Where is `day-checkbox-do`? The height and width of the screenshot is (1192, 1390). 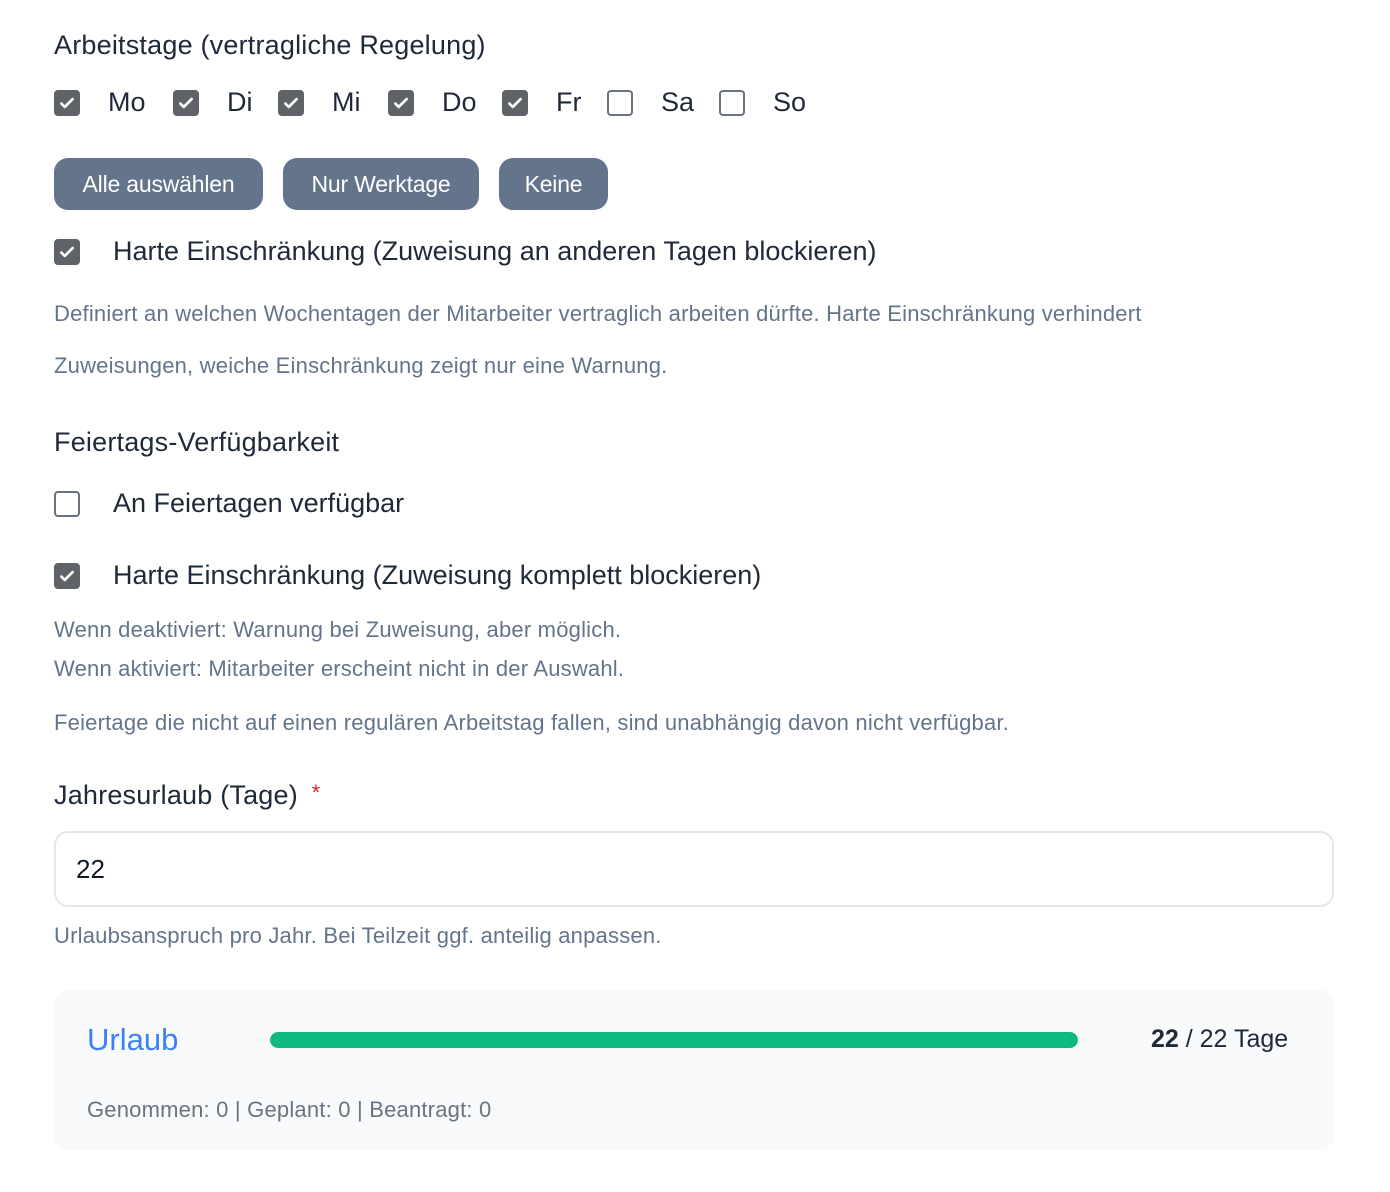 day-checkbox-do is located at coordinates (401, 103).